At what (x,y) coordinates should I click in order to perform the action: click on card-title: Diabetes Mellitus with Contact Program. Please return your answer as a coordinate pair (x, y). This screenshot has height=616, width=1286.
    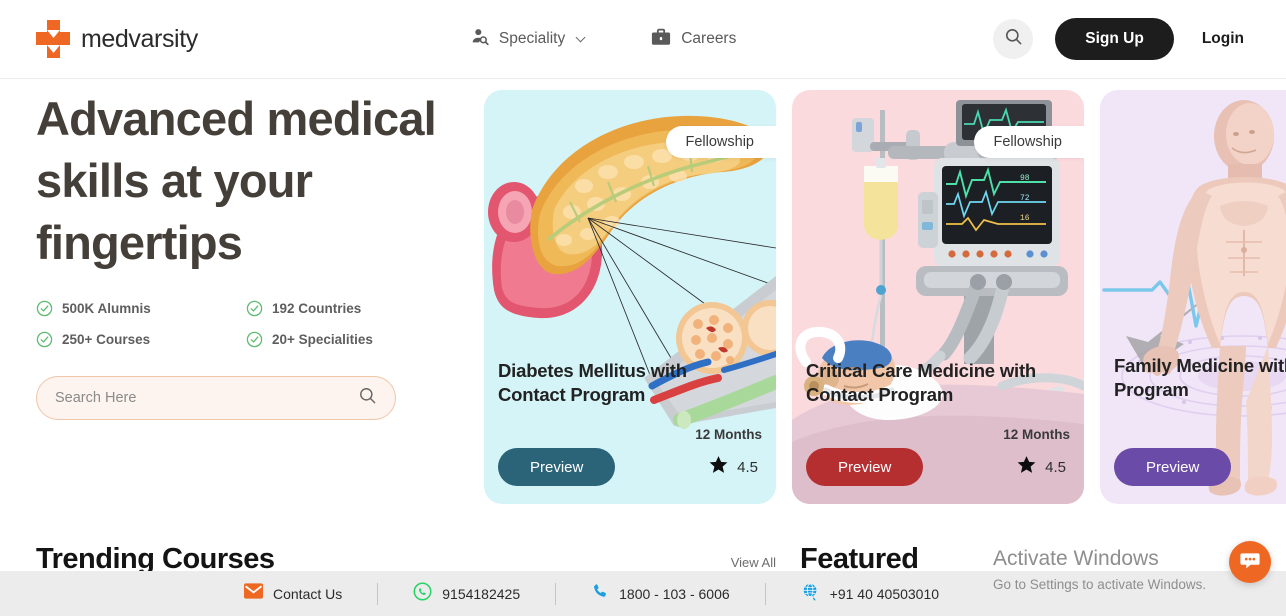
    Looking at the image, I should click on (592, 382).